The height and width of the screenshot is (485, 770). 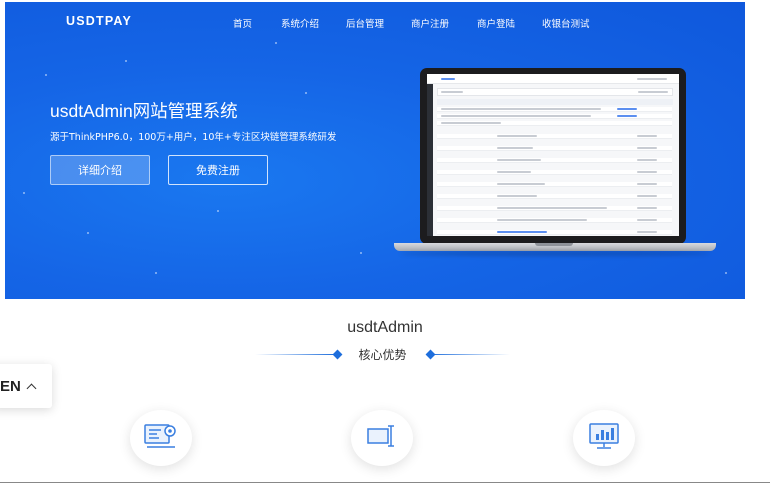 What do you see at coordinates (385, 327) in the screenshot?
I see `section-title: usdtAdmin` at bounding box center [385, 327].